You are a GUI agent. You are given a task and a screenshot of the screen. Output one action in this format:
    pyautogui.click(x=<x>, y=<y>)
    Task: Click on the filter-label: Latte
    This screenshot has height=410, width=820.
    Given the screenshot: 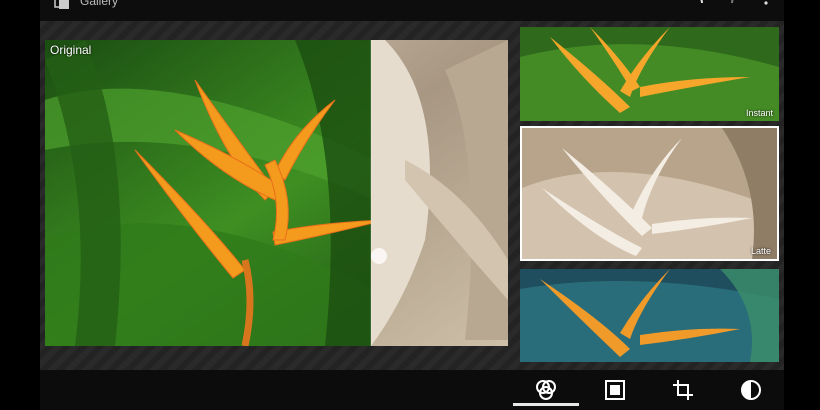 What is the action you would take?
    pyautogui.click(x=760, y=251)
    